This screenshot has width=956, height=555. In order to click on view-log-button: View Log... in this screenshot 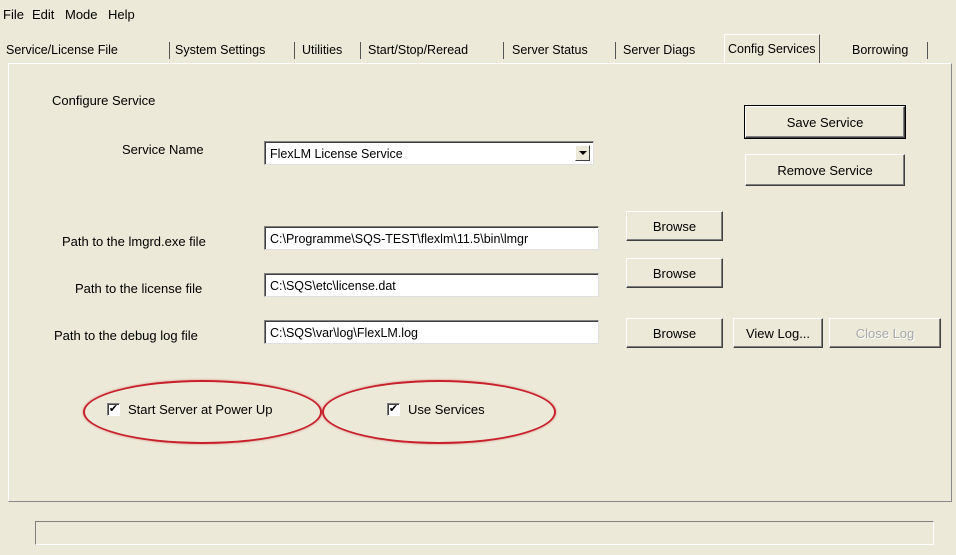, I will do `click(778, 333)`.